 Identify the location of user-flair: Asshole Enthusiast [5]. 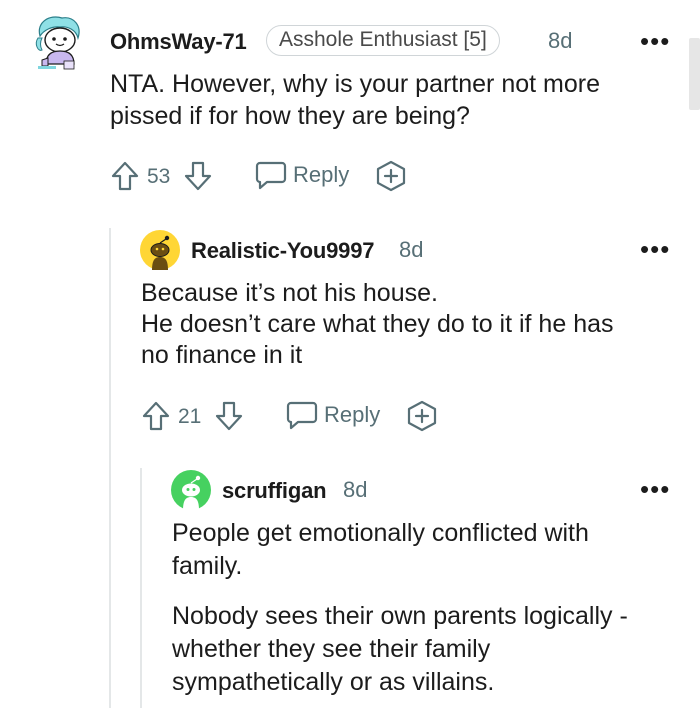
(383, 40).